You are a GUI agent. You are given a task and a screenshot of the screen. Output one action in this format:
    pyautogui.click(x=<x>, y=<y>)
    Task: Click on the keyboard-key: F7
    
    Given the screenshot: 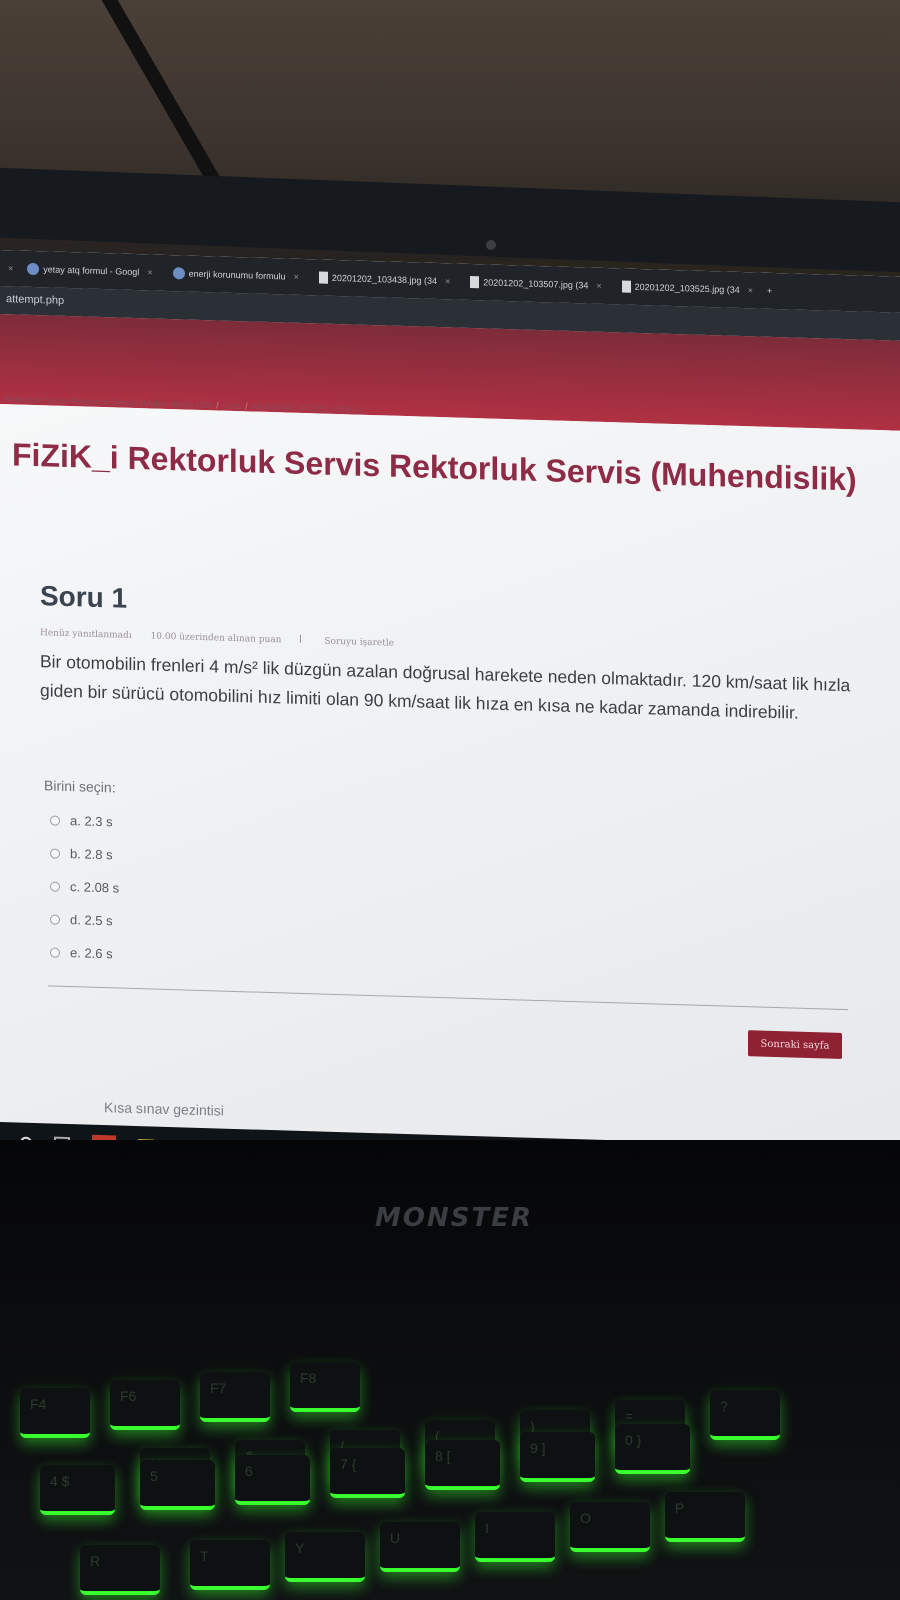 What is the action you would take?
    pyautogui.click(x=235, y=1397)
    